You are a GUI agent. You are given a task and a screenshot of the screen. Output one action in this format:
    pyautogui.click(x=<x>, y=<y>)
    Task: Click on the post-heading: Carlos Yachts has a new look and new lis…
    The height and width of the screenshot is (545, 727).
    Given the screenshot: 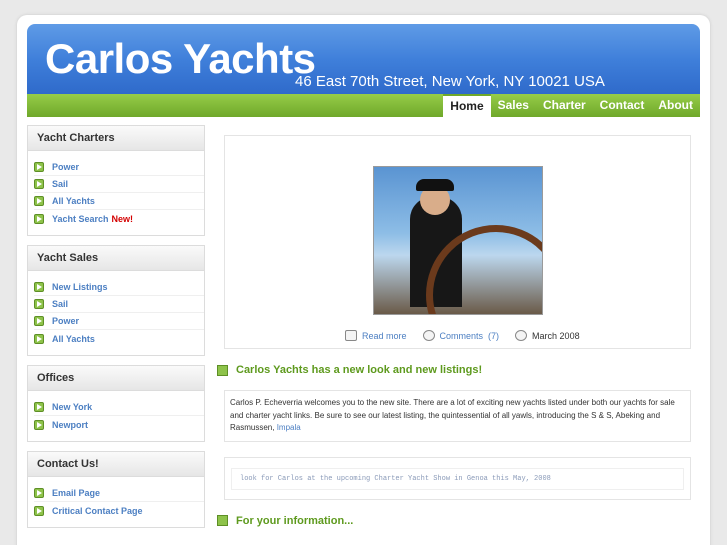 What is the action you would take?
    pyautogui.click(x=454, y=370)
    